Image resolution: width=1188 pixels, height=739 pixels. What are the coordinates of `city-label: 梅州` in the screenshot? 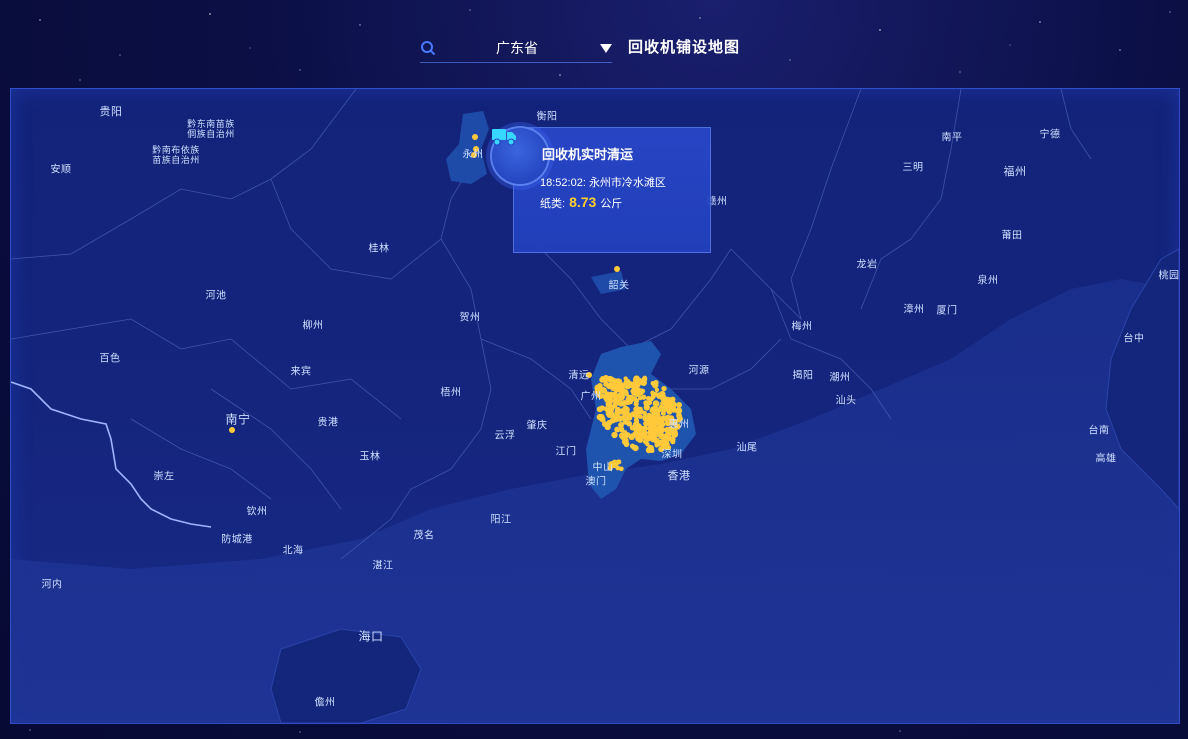 It's located at (802, 327).